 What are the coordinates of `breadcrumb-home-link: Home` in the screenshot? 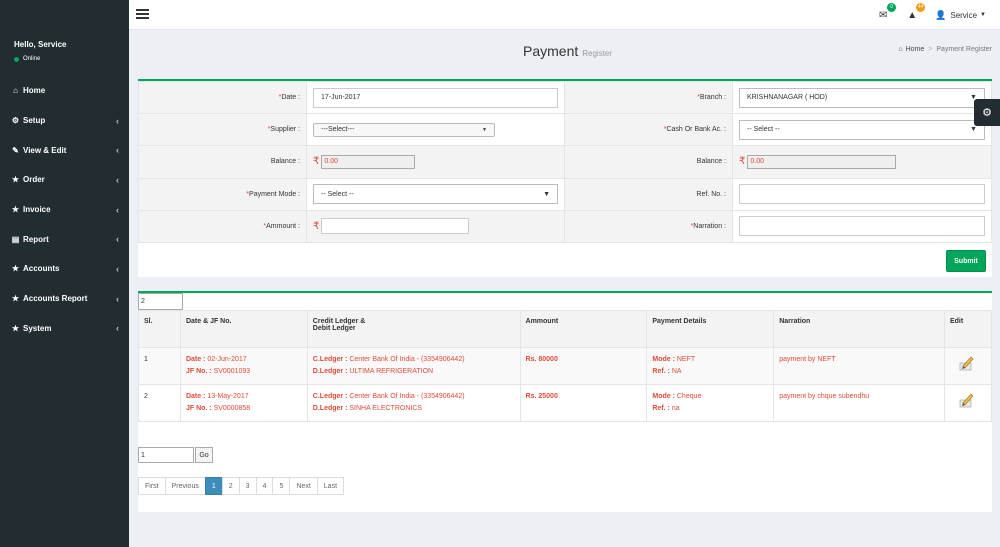 It's located at (915, 49).